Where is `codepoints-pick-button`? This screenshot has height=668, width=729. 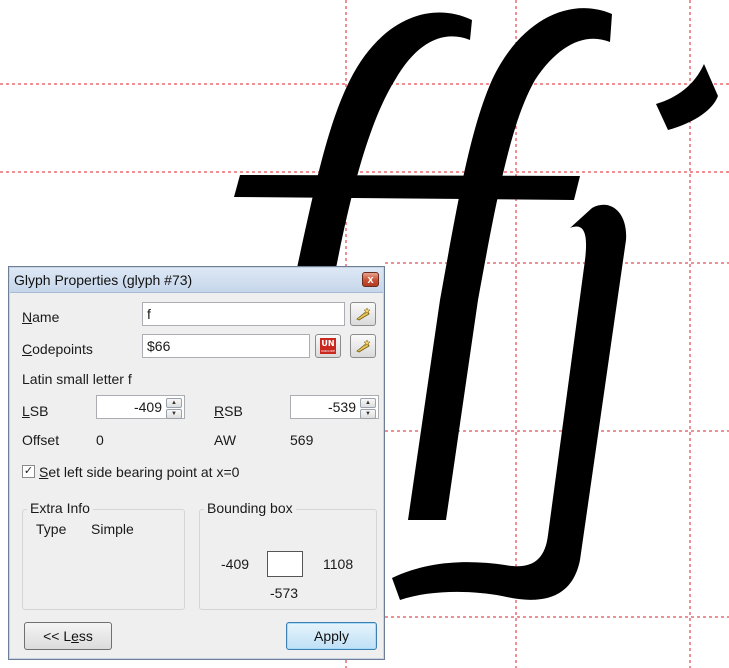
codepoints-pick-button is located at coordinates (363, 346).